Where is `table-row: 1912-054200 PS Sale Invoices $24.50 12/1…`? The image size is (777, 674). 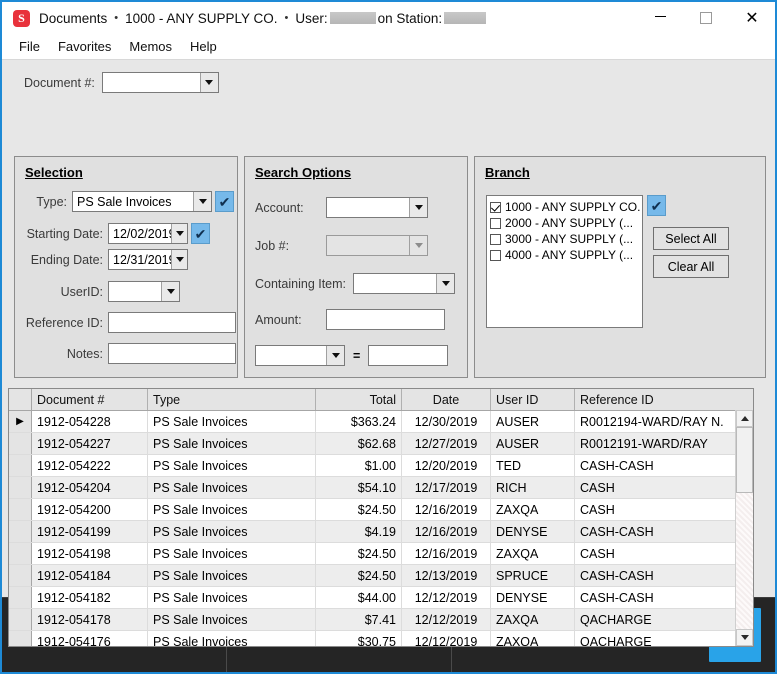 table-row: 1912-054200 PS Sale Invoices $24.50 12/1… is located at coordinates (381, 509).